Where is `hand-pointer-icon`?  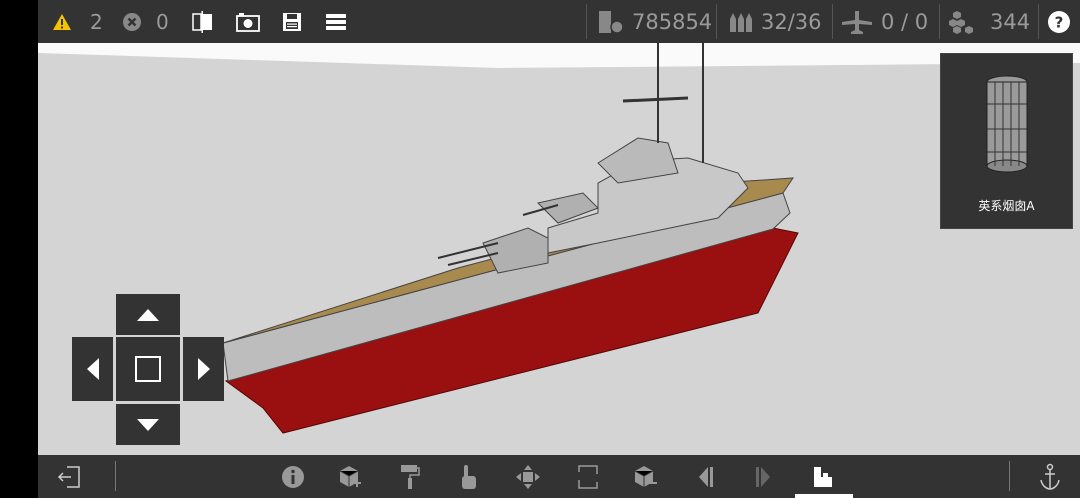
hand-pointer-icon is located at coordinates (469, 477).